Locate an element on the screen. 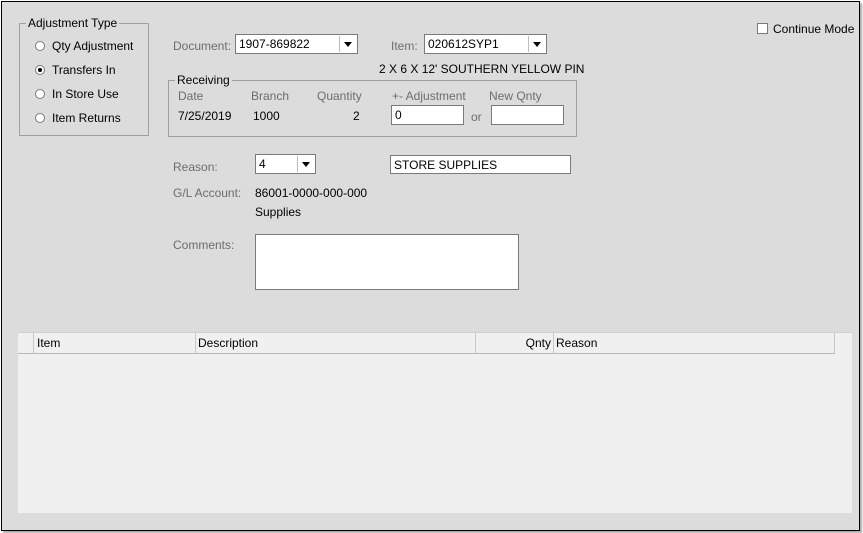 This screenshot has width=863, height=533. receiving-new-qnty-header: New Qnty is located at coordinates (515, 96).